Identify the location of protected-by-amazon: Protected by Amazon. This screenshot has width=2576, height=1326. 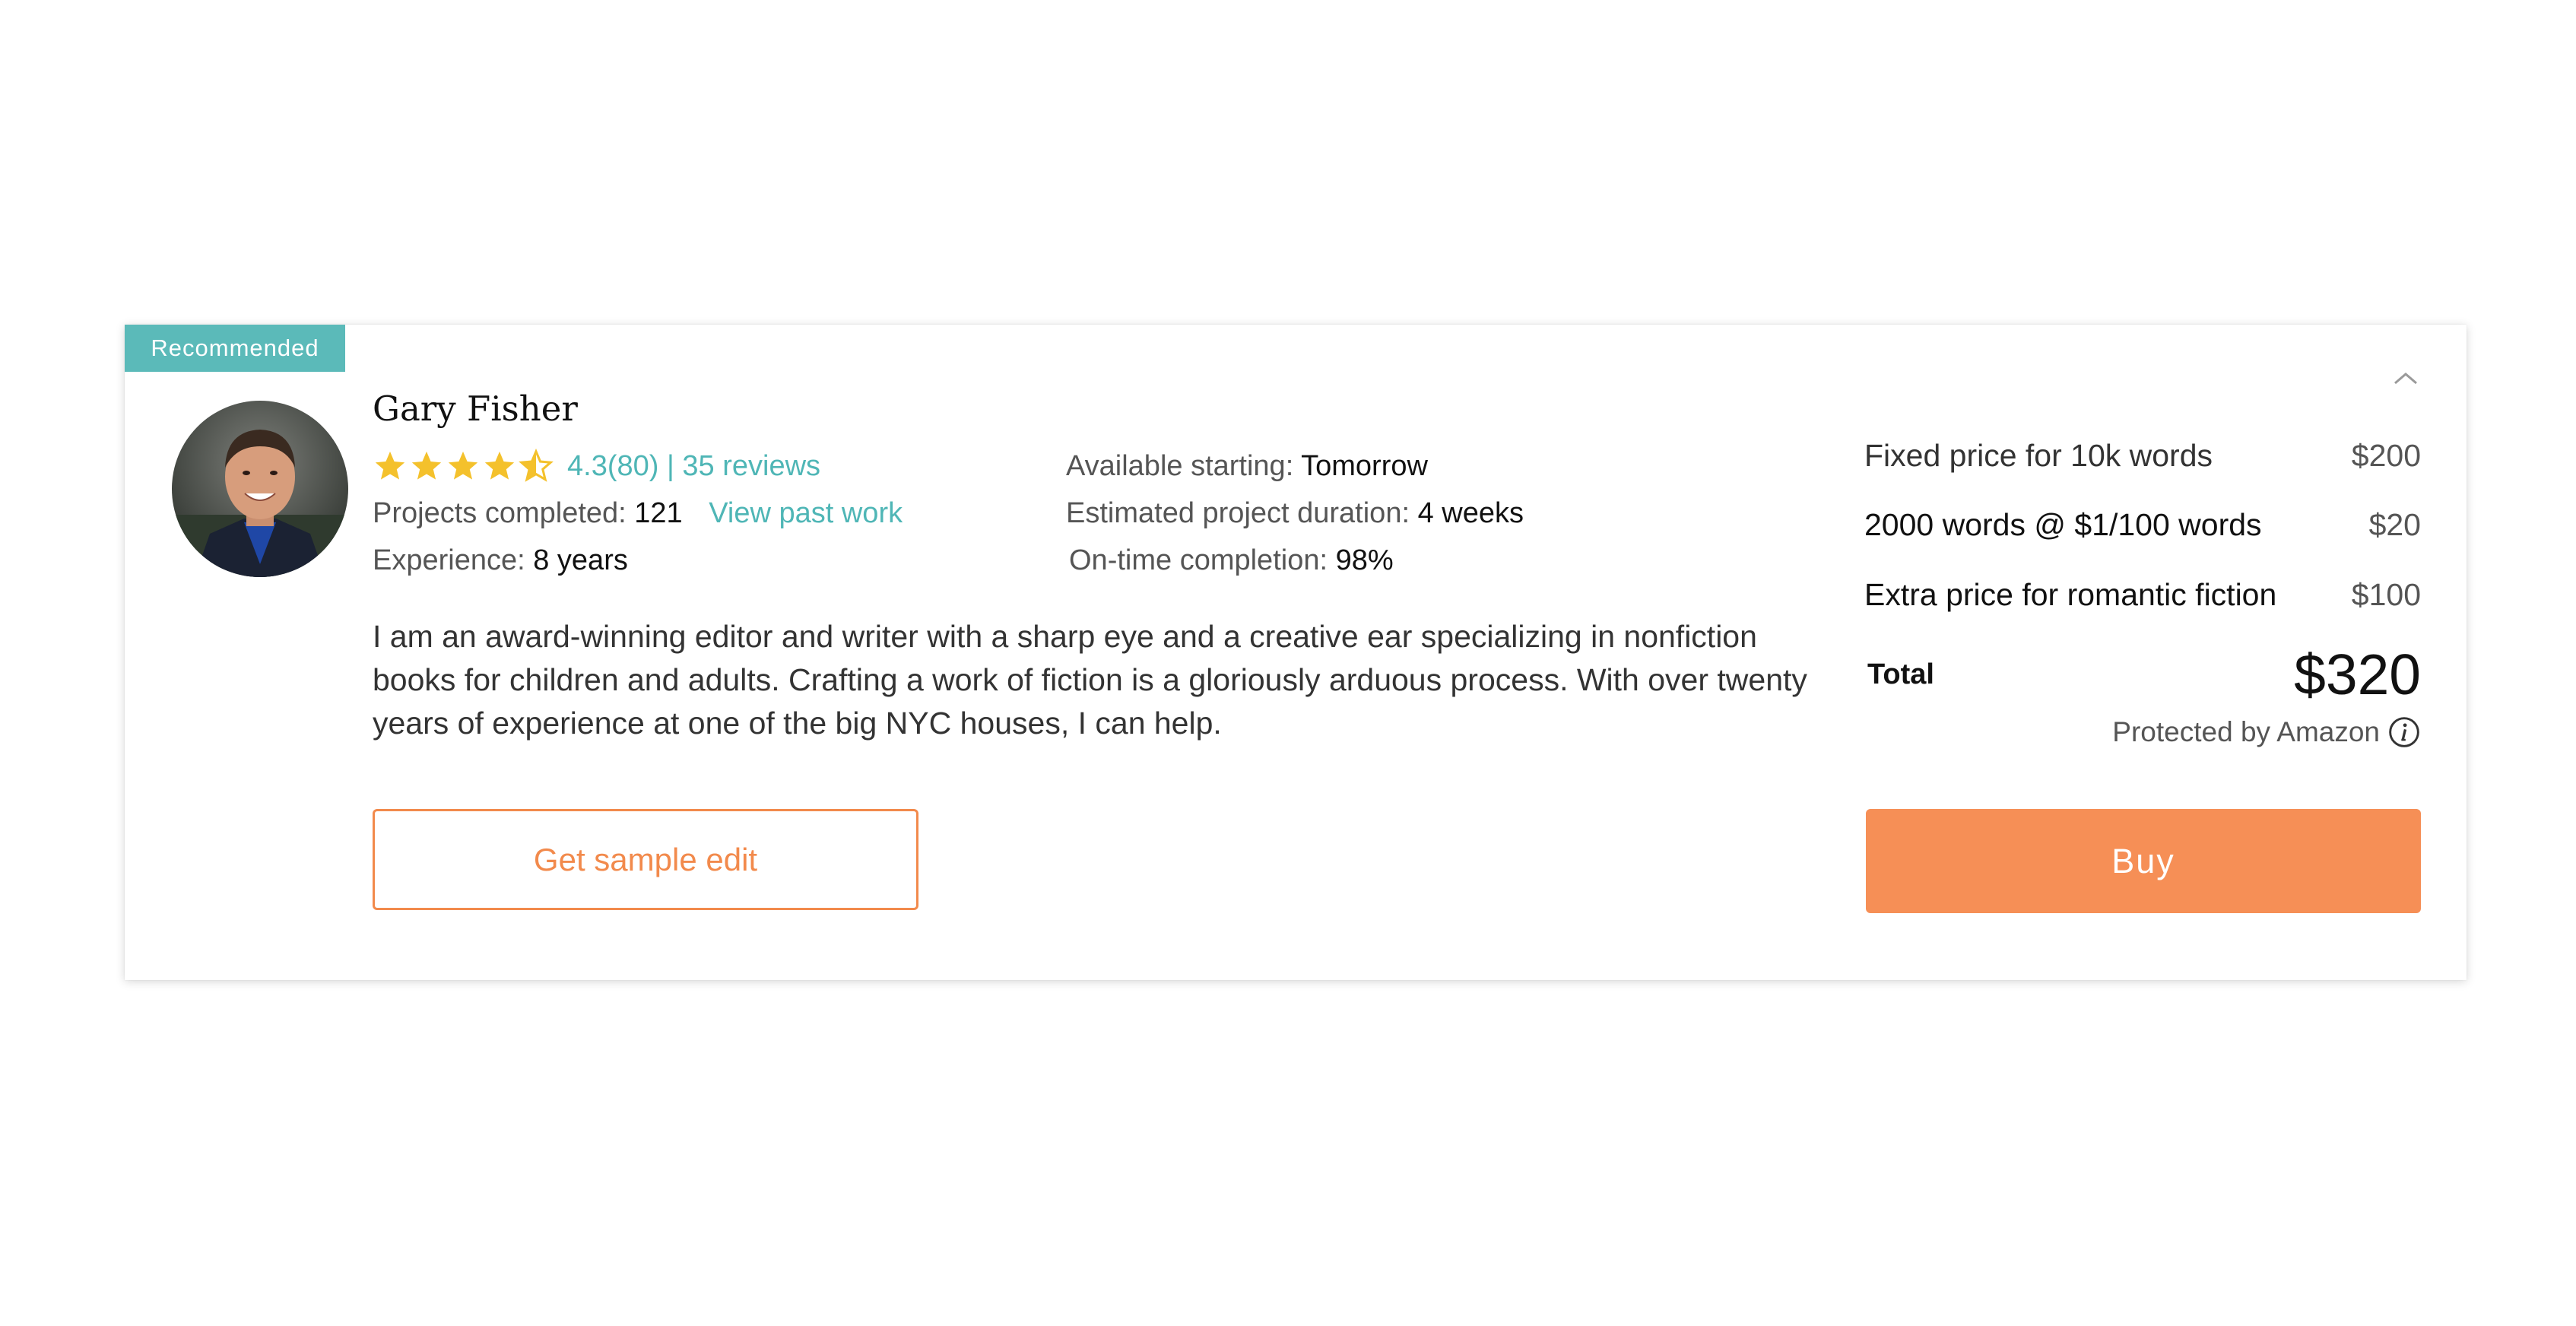
(2266, 732).